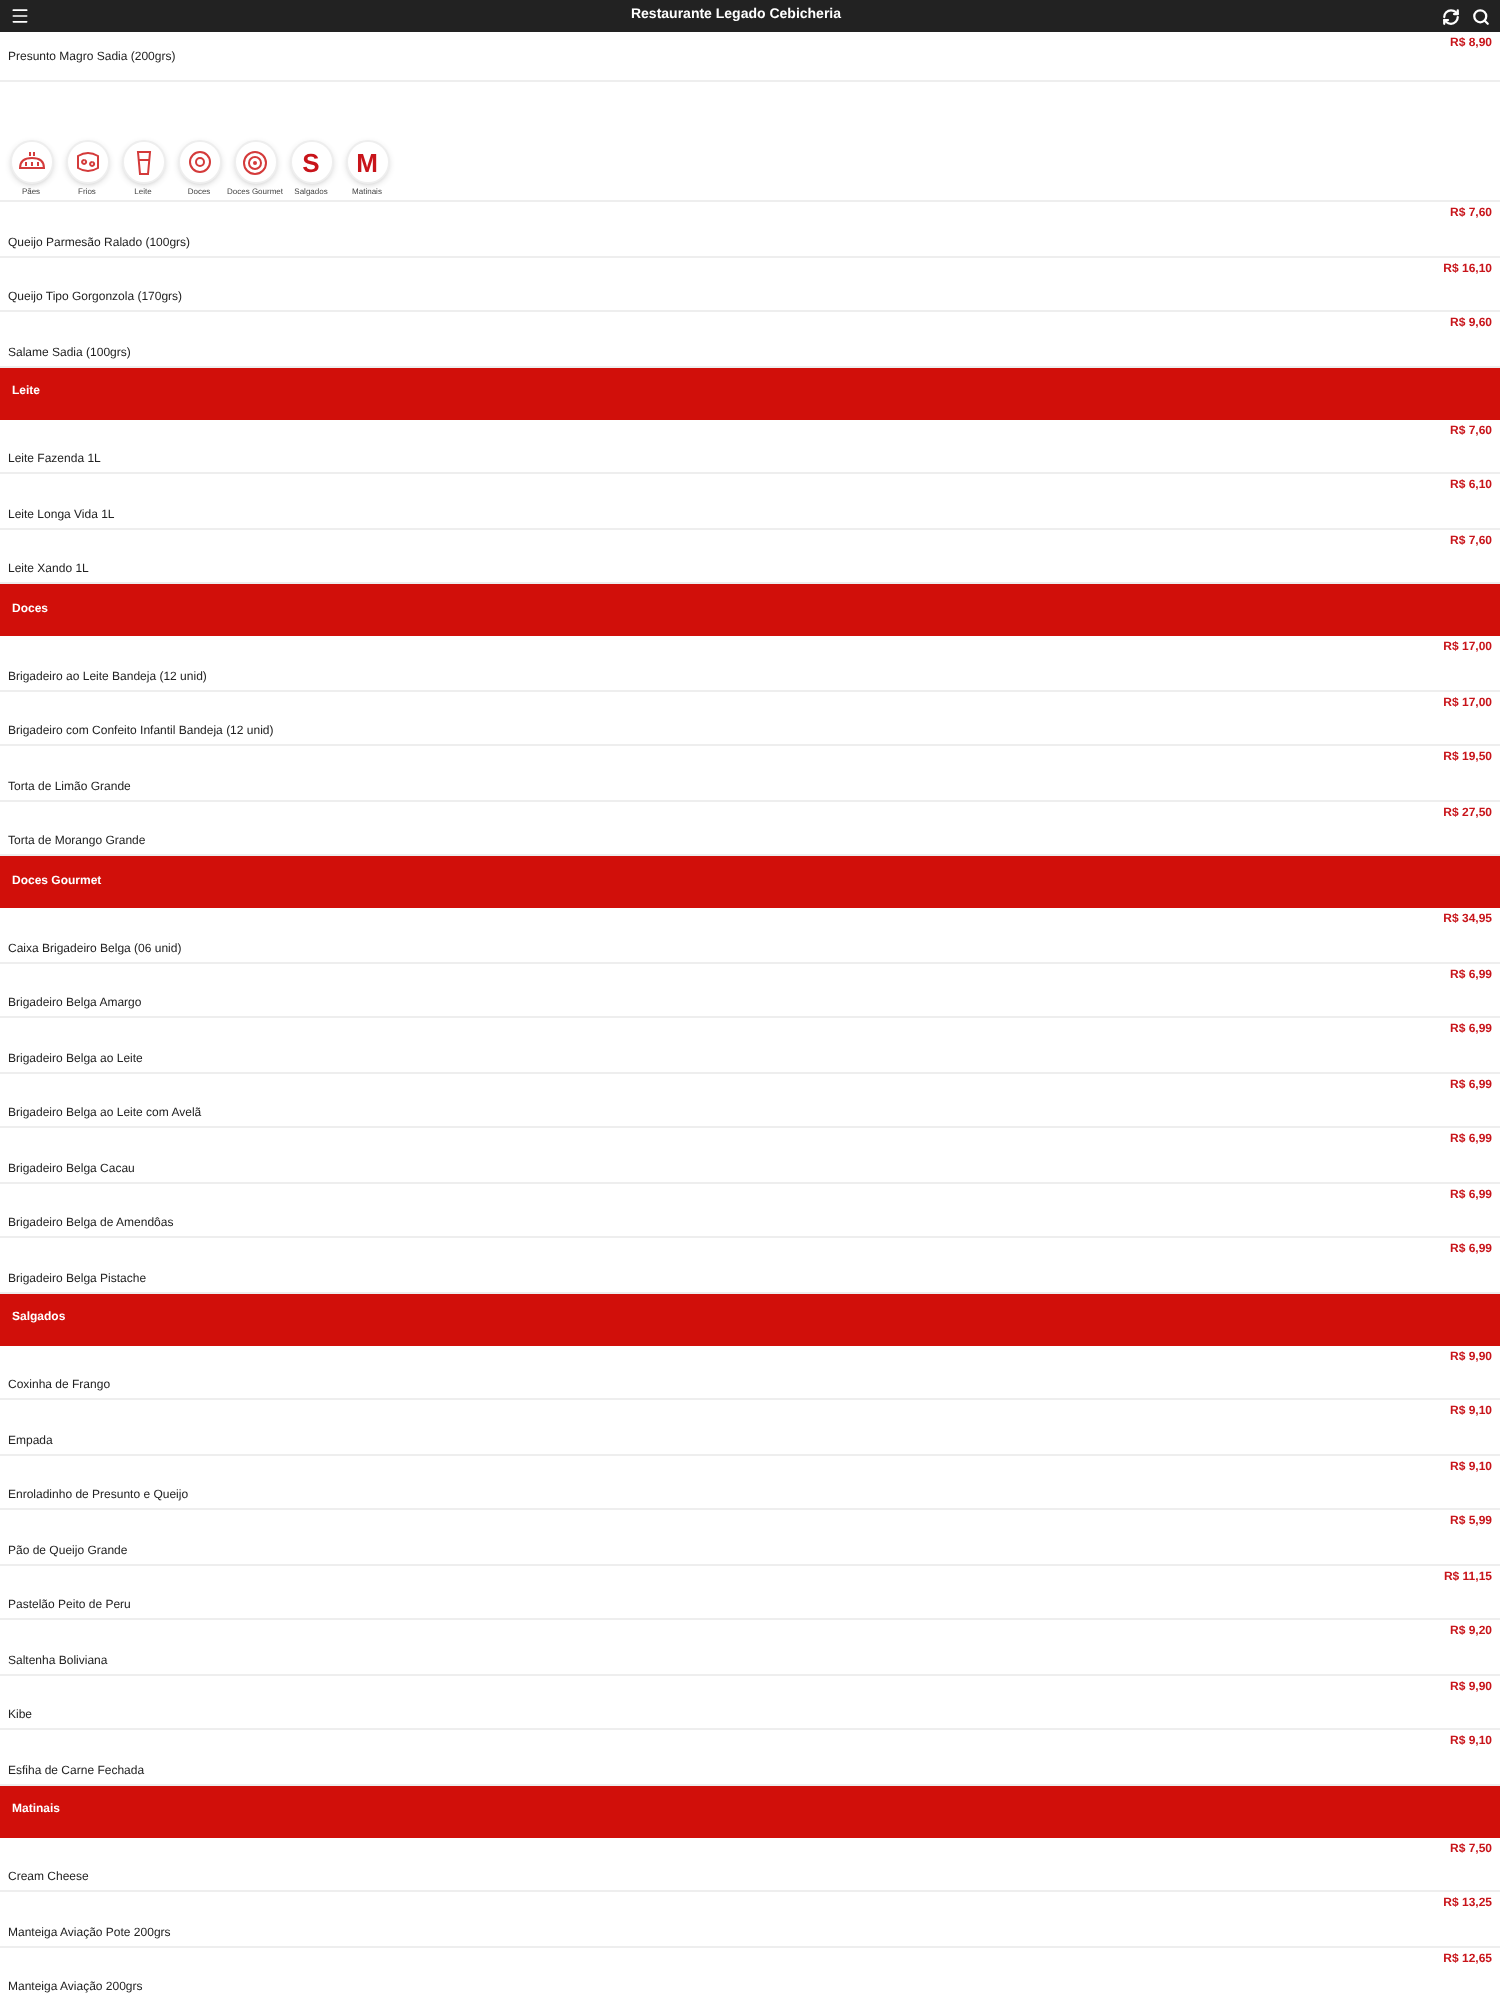  Describe the element at coordinates (311, 162) in the screenshot. I see `category-letter: S` at that location.